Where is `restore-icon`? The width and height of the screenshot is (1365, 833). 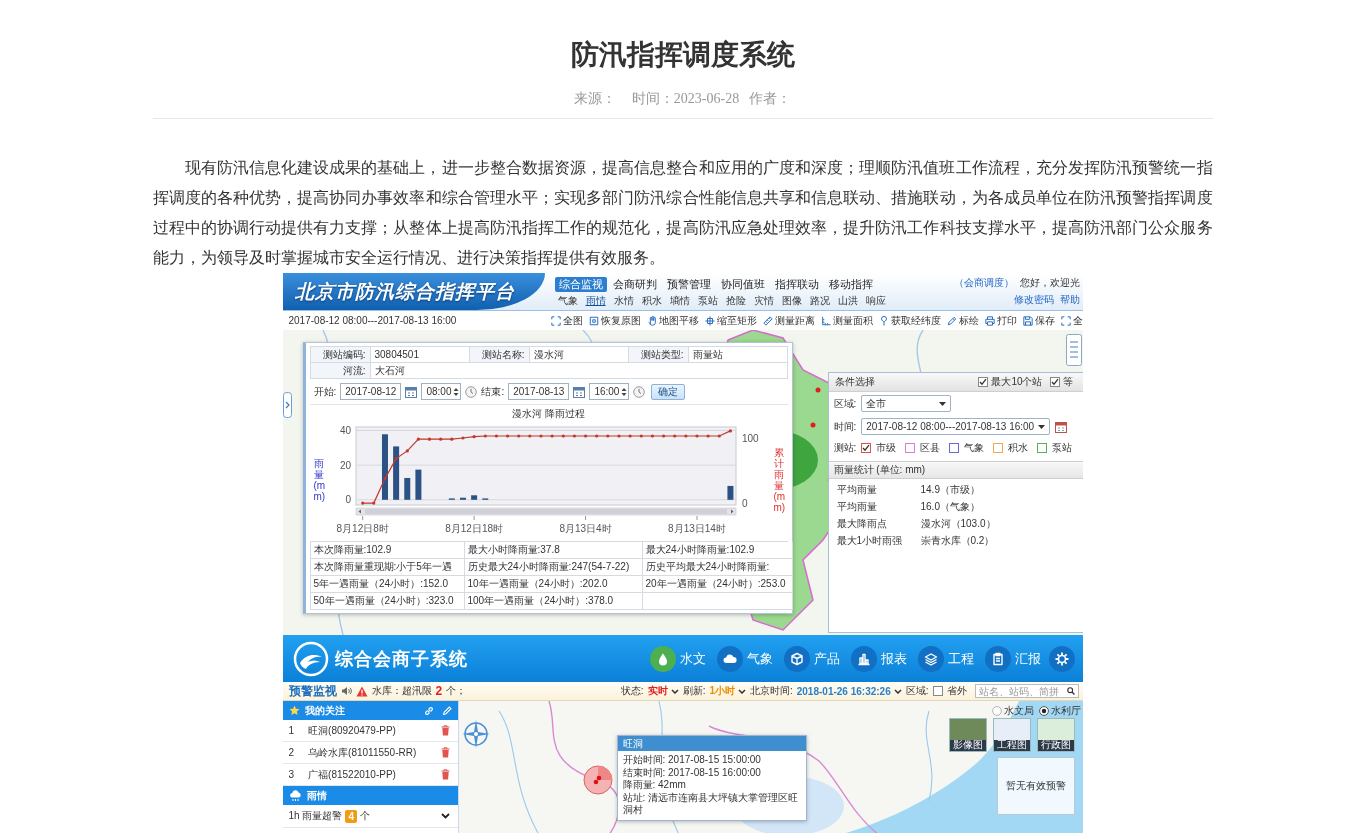 restore-icon is located at coordinates (593, 320).